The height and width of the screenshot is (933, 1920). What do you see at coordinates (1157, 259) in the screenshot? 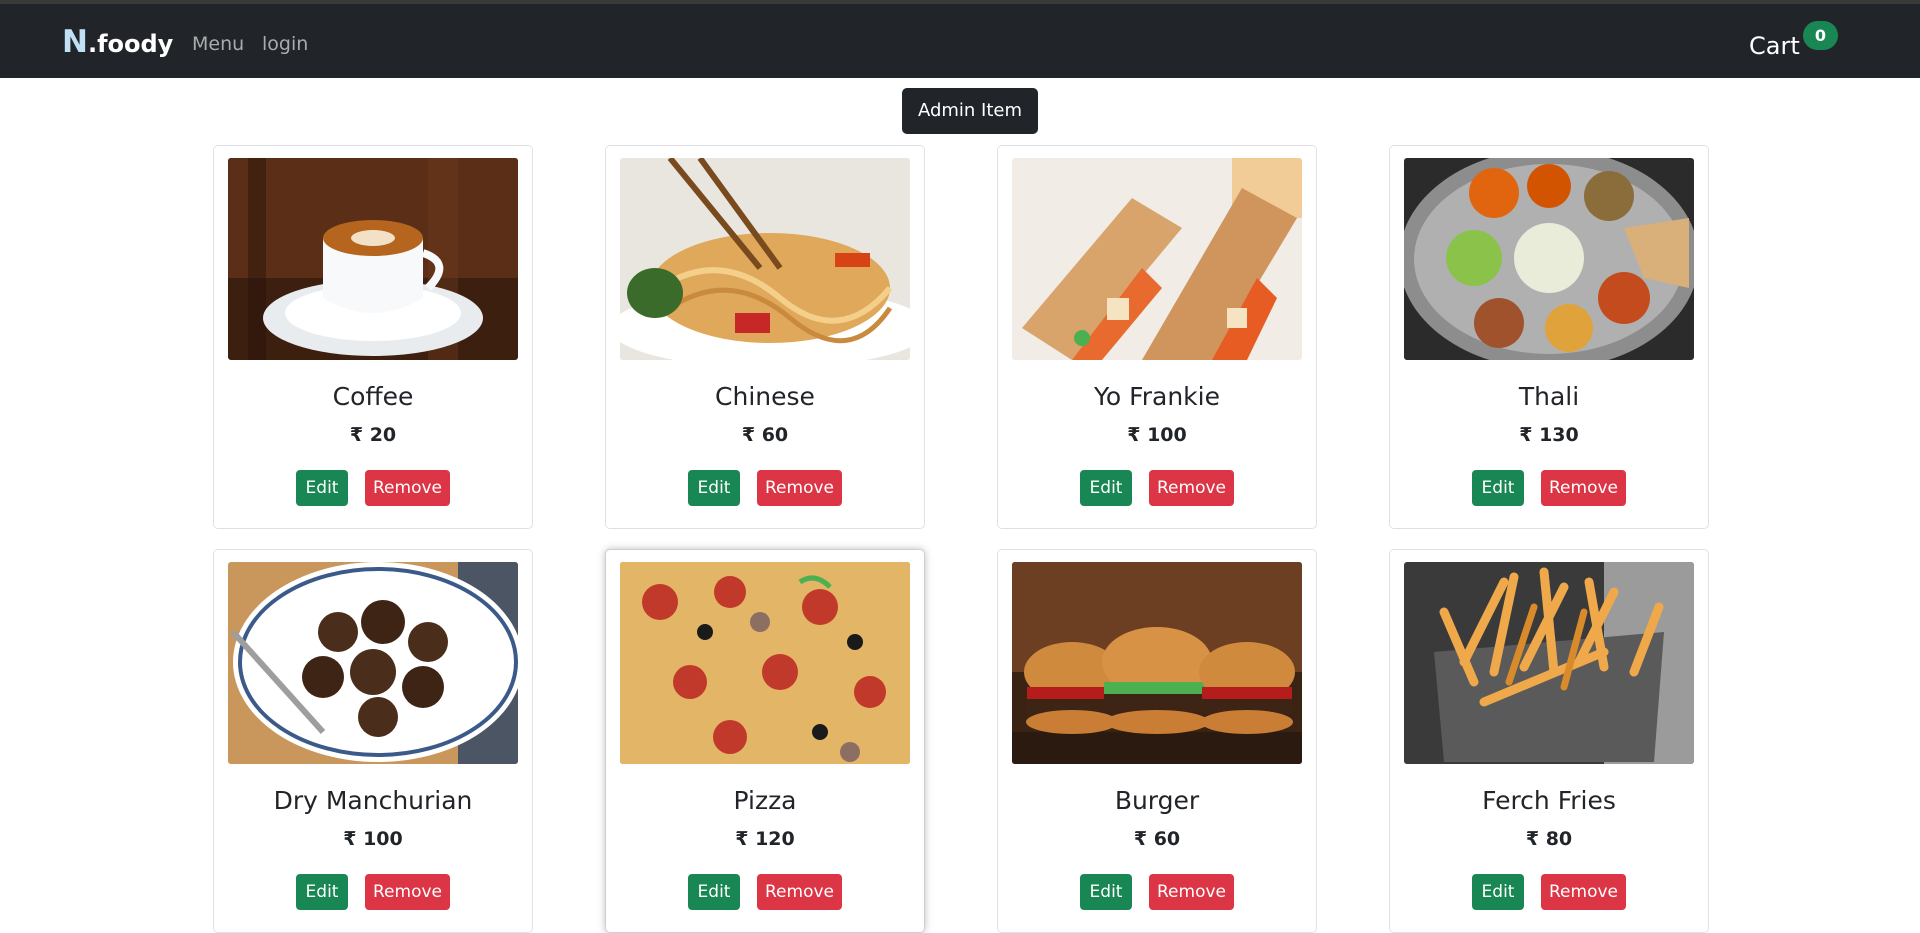
I see `food-image-yo-frankie` at bounding box center [1157, 259].